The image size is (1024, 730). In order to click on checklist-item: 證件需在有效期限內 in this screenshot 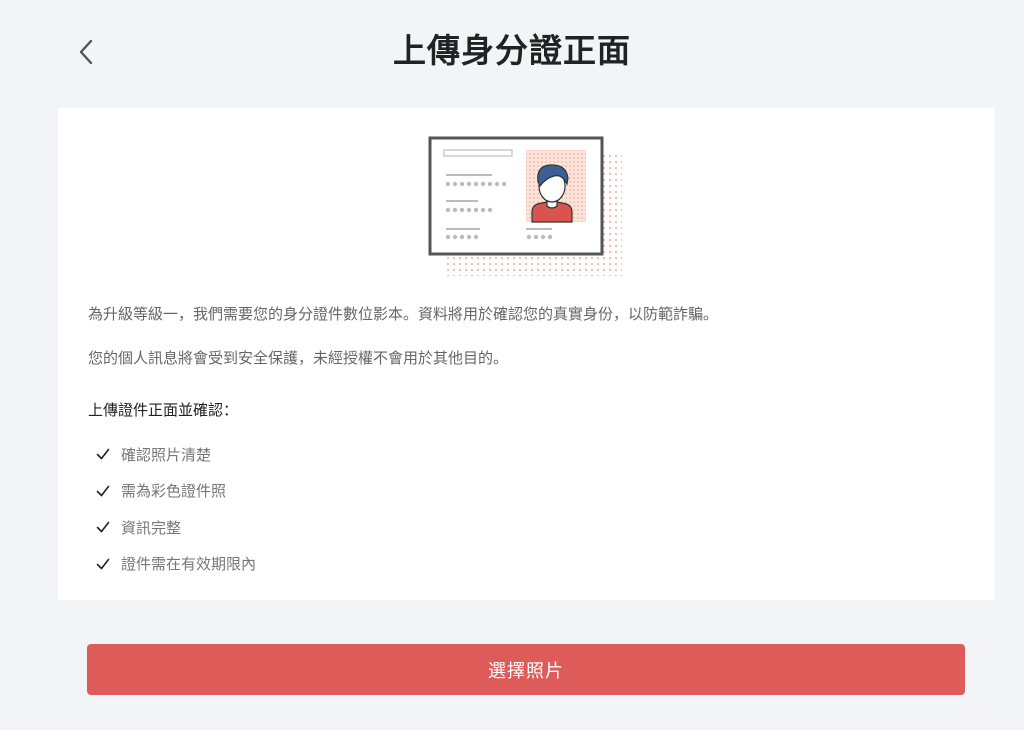, I will do `click(176, 564)`.